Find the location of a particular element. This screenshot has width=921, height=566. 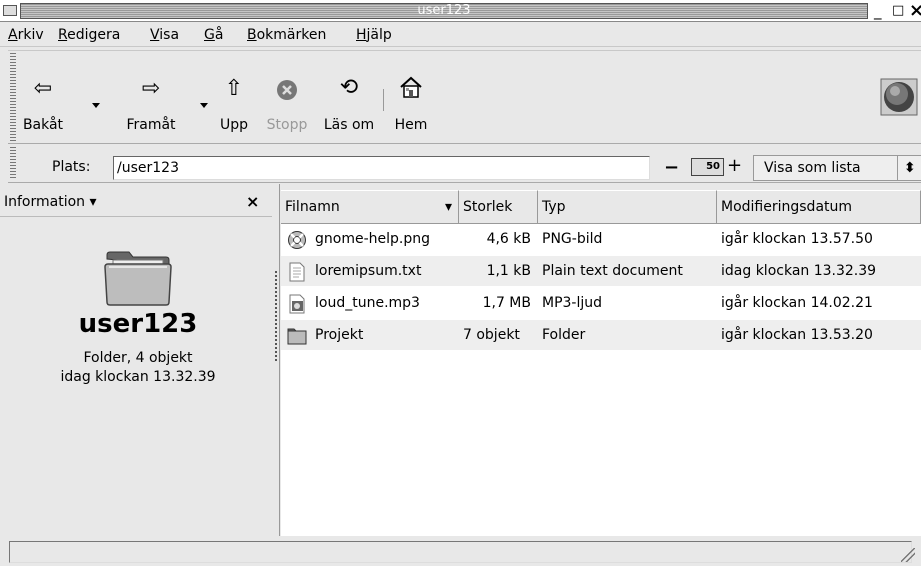

zoom-out-icon: − is located at coordinates (671, 167).